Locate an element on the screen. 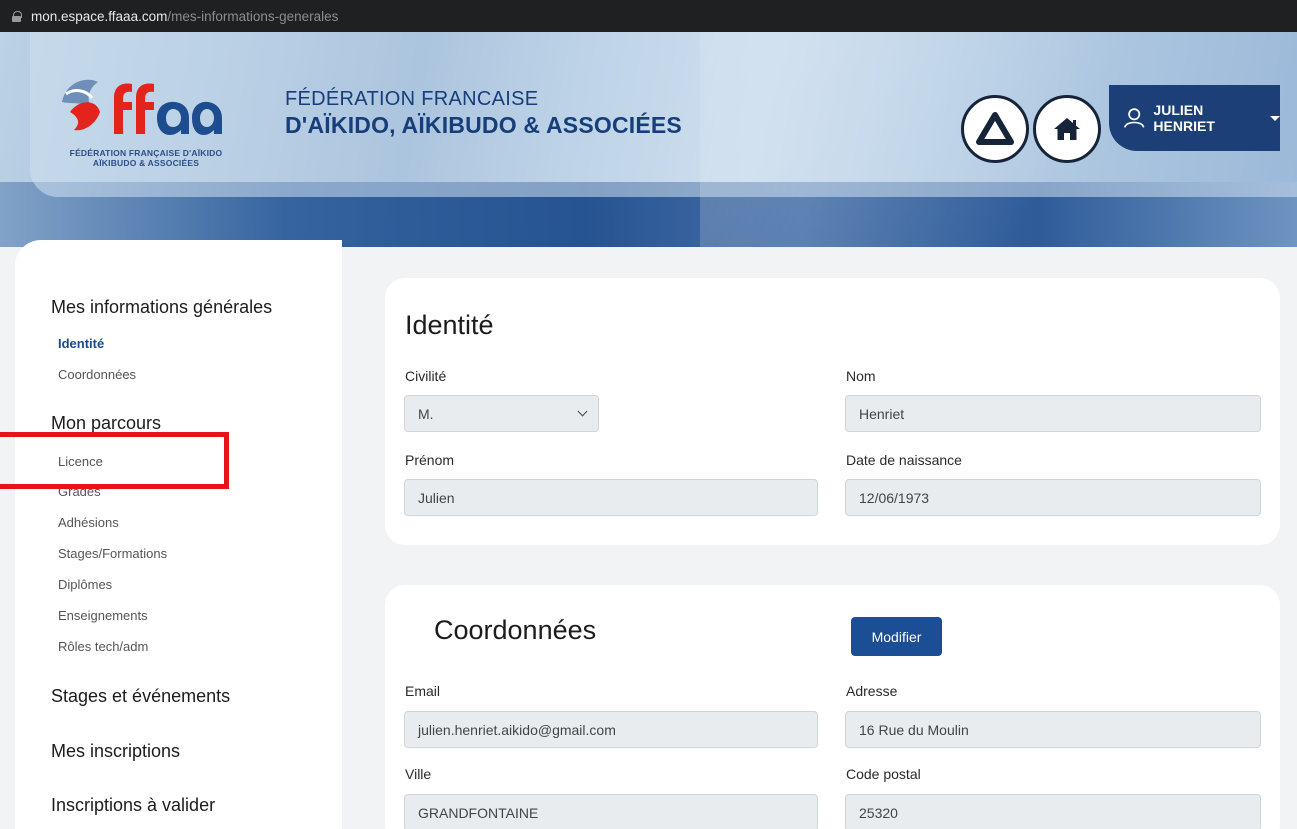 This screenshot has width=1297, height=829. url-path: /mes-informations-generales is located at coordinates (253, 16).